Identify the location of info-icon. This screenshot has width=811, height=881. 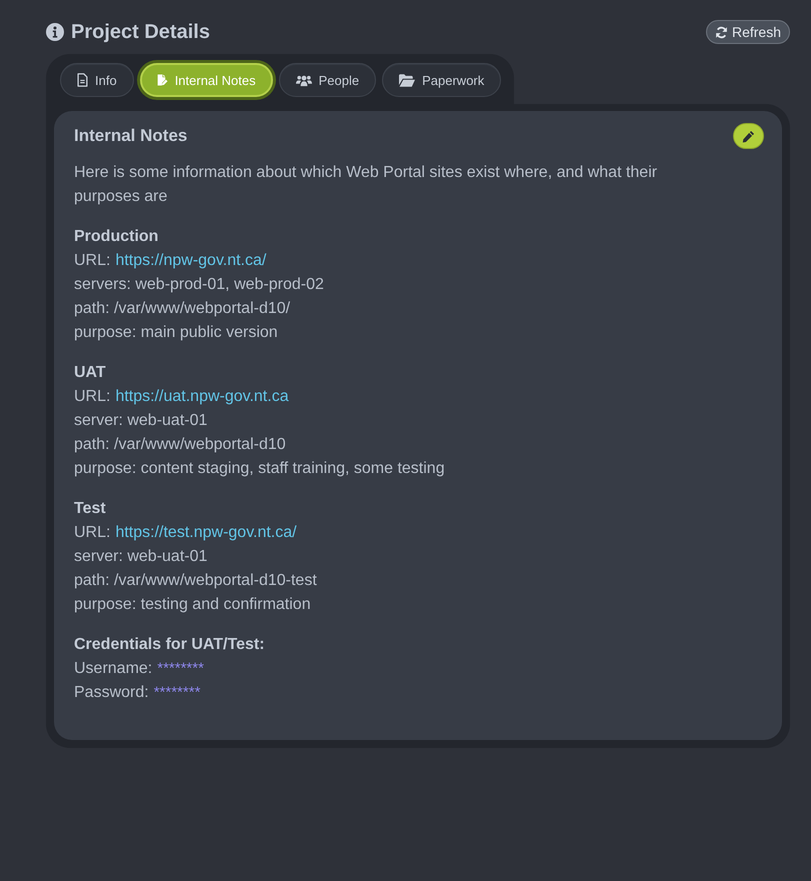
(55, 32).